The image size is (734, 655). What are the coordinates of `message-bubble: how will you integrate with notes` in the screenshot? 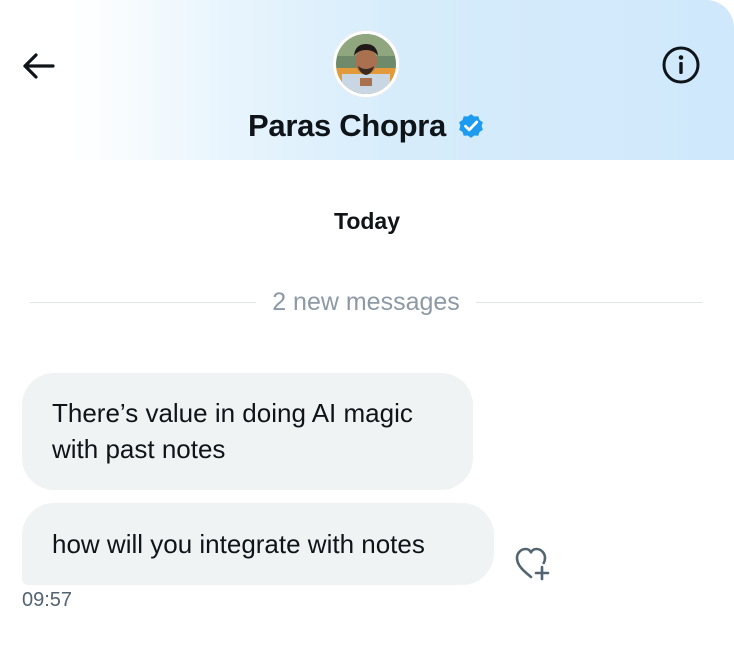 It's located at (258, 544).